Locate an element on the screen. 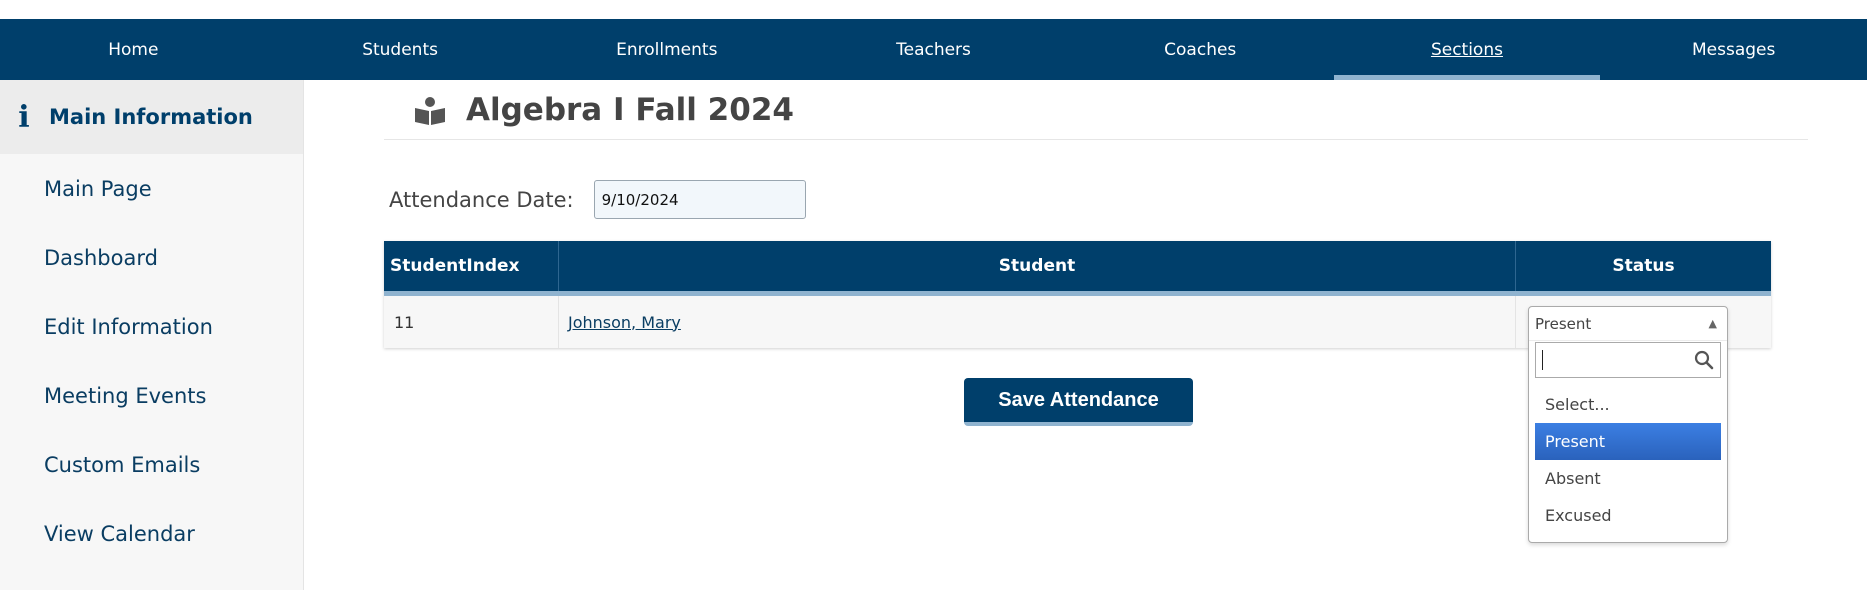 This screenshot has width=1867, height=590. save-attendance-button: Save Attendance is located at coordinates (1078, 402).